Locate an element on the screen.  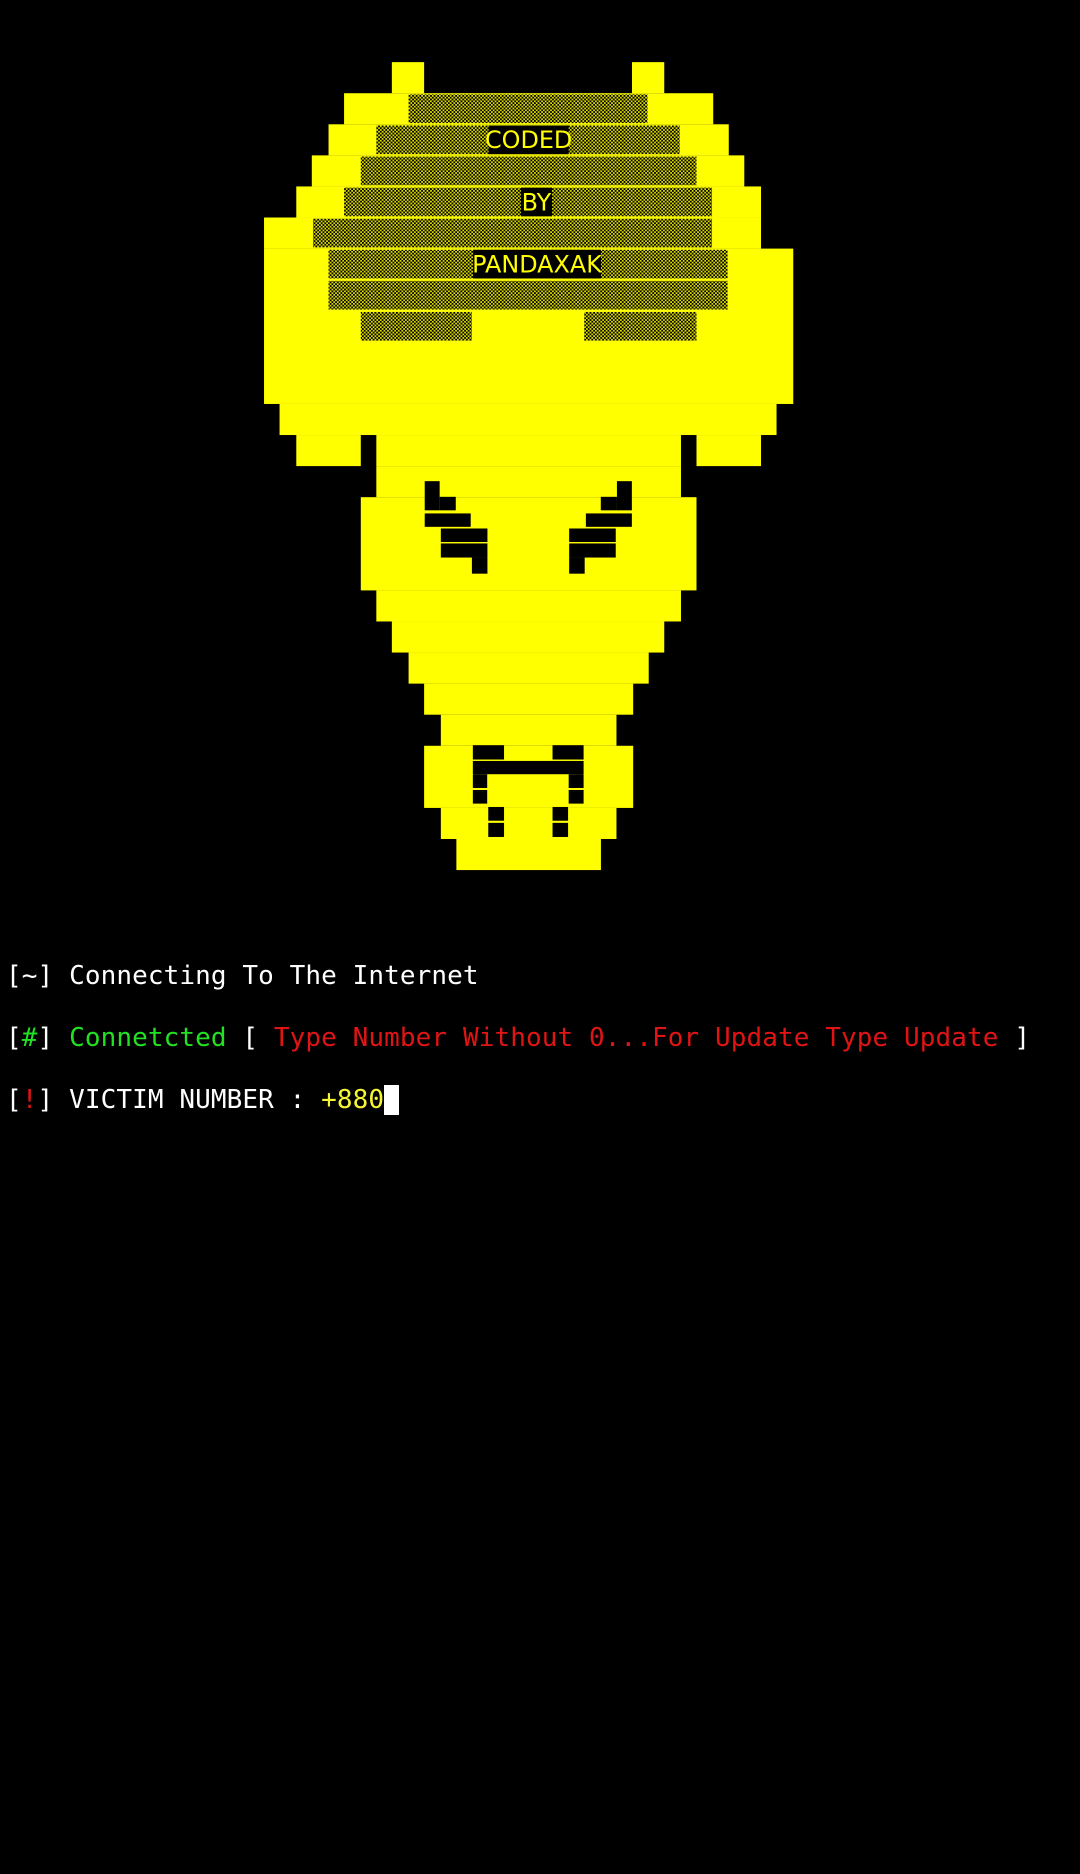
tilde-symbol: ~ is located at coordinates (29, 976).